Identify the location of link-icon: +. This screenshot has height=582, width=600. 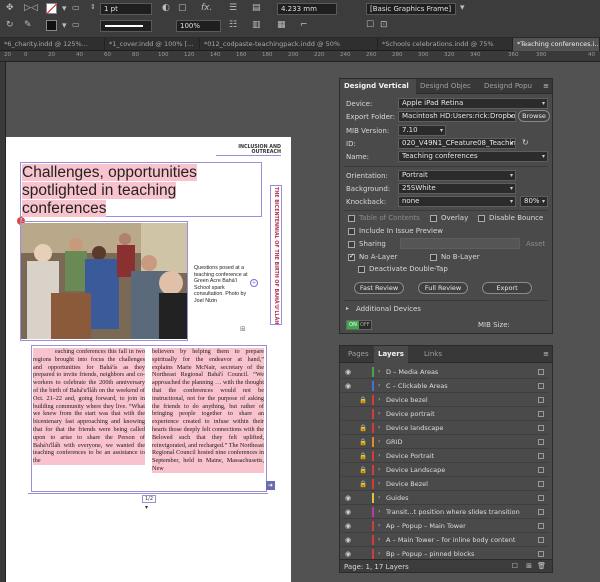
(254, 283).